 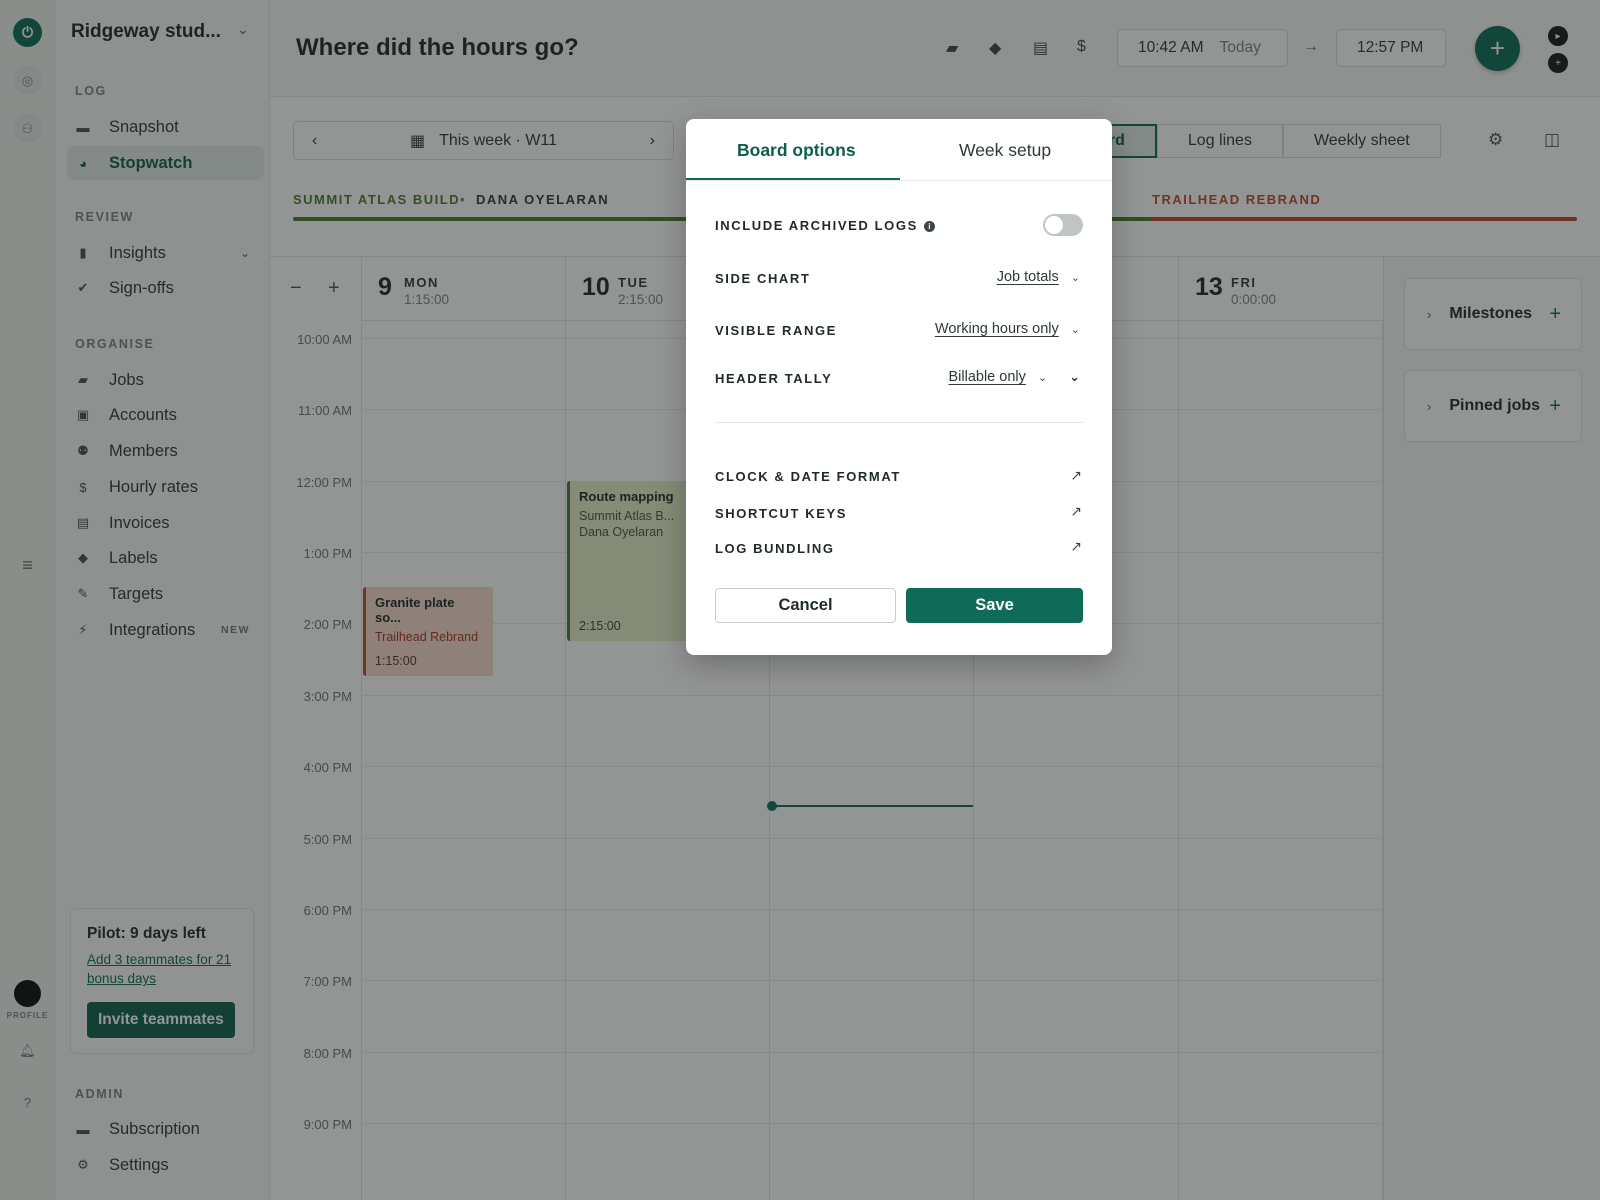 I want to click on tab-divider, so click(x=899, y=180).